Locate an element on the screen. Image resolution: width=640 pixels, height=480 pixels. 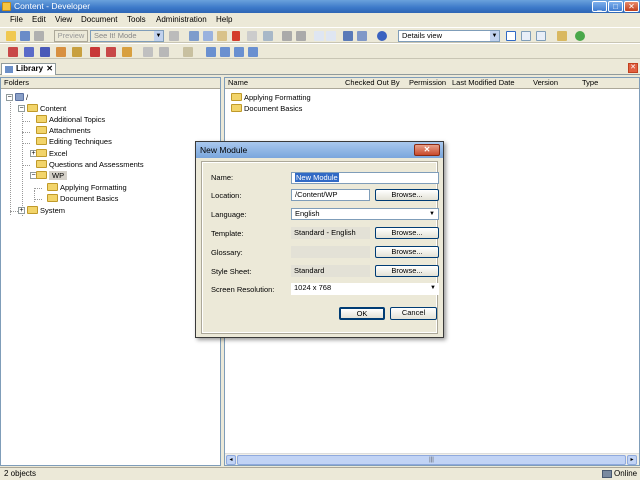
list-item: Document Basics is located at coordinates (266, 108).